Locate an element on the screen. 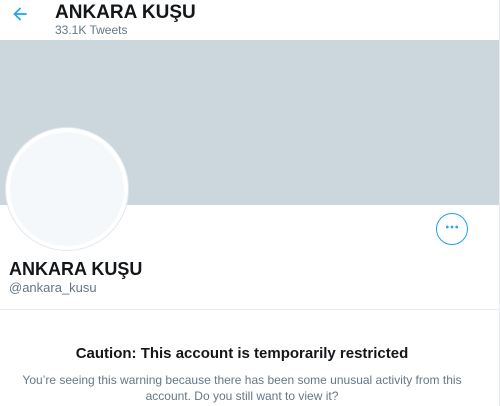 This screenshot has height=406, width=500. divider is located at coordinates (249, 309).